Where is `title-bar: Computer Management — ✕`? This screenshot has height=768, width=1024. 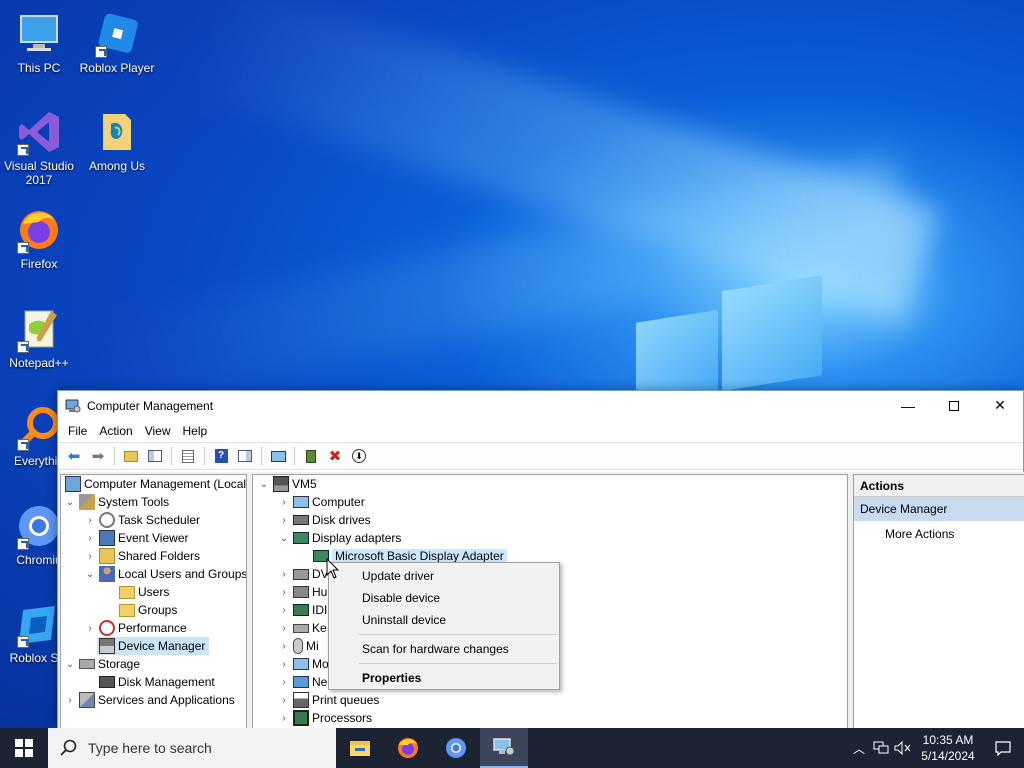
title-bar: Computer Management — ✕ is located at coordinates (540, 405).